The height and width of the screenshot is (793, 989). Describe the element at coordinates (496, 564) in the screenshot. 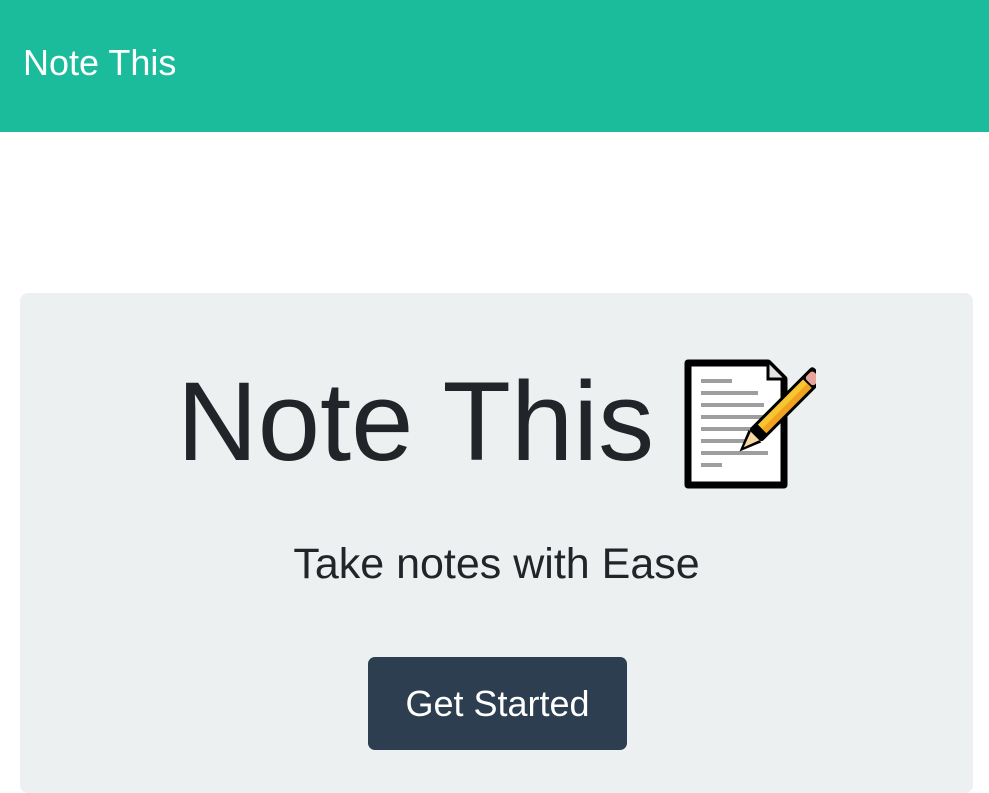

I see `hero-subtitle: Take notes with Ease` at that location.